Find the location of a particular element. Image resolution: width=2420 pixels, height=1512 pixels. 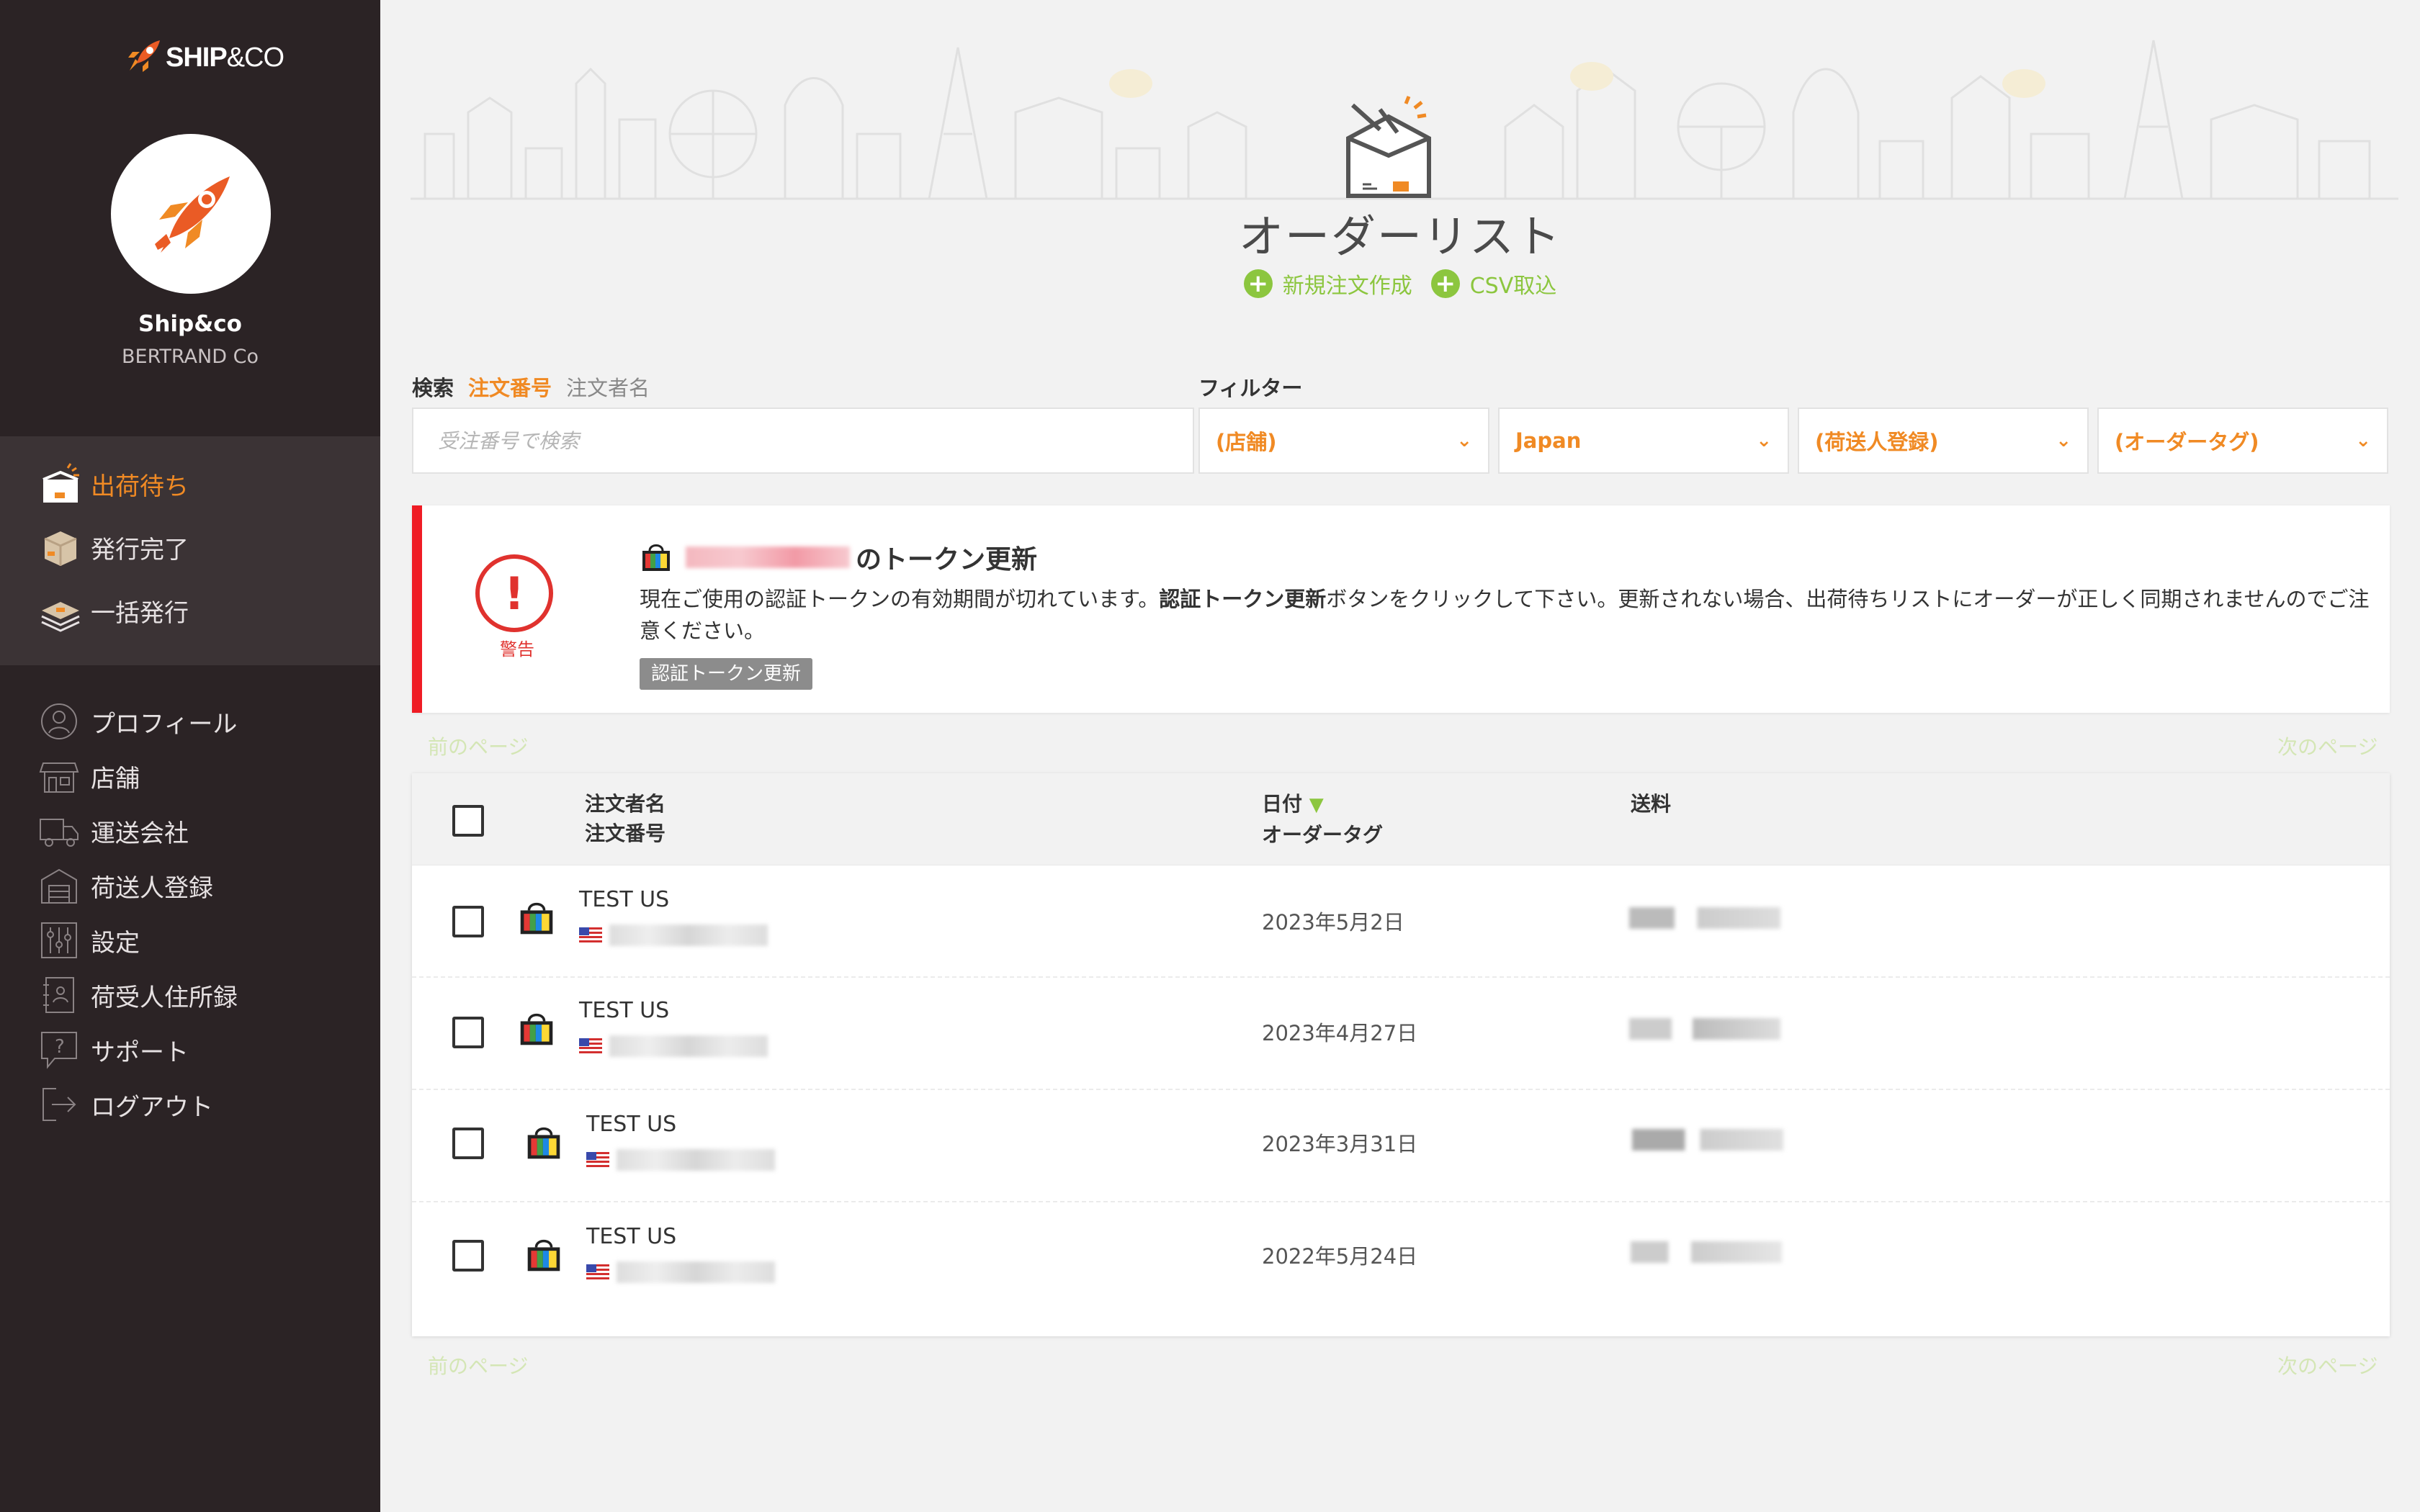

alert-body-emphasis: 認証トークン更新 is located at coordinates (1243, 599).